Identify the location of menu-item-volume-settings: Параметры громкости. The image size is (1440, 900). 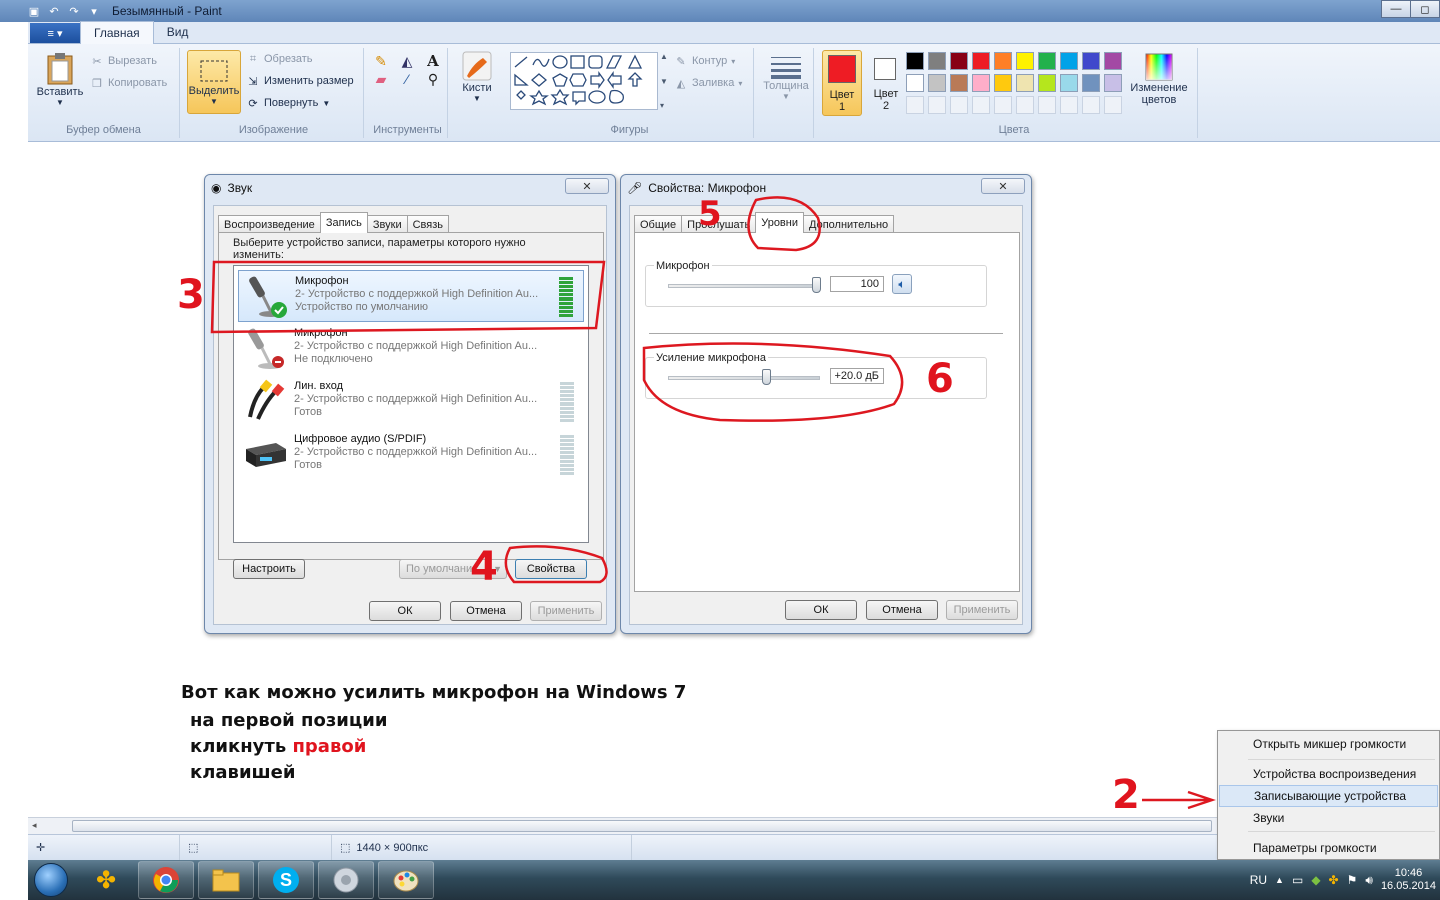
(1328, 848).